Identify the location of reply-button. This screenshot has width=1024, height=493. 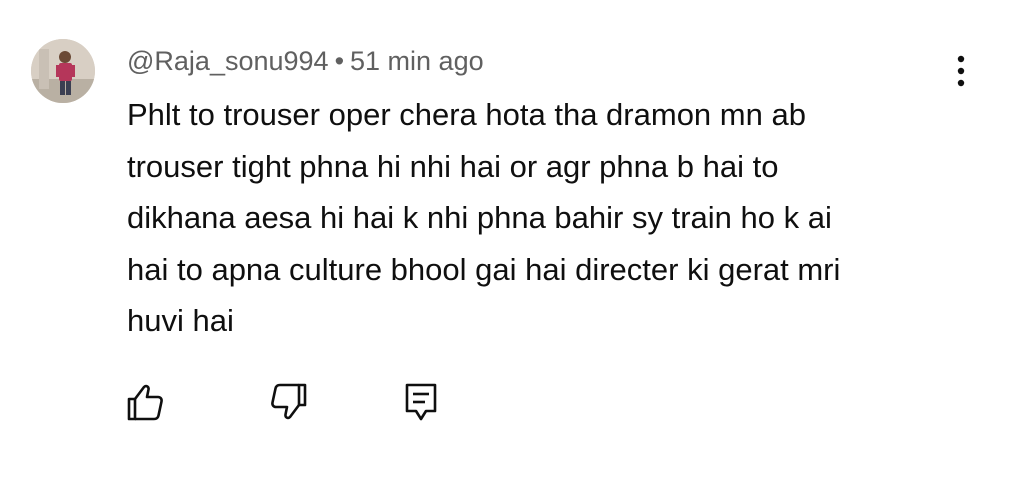
(421, 402).